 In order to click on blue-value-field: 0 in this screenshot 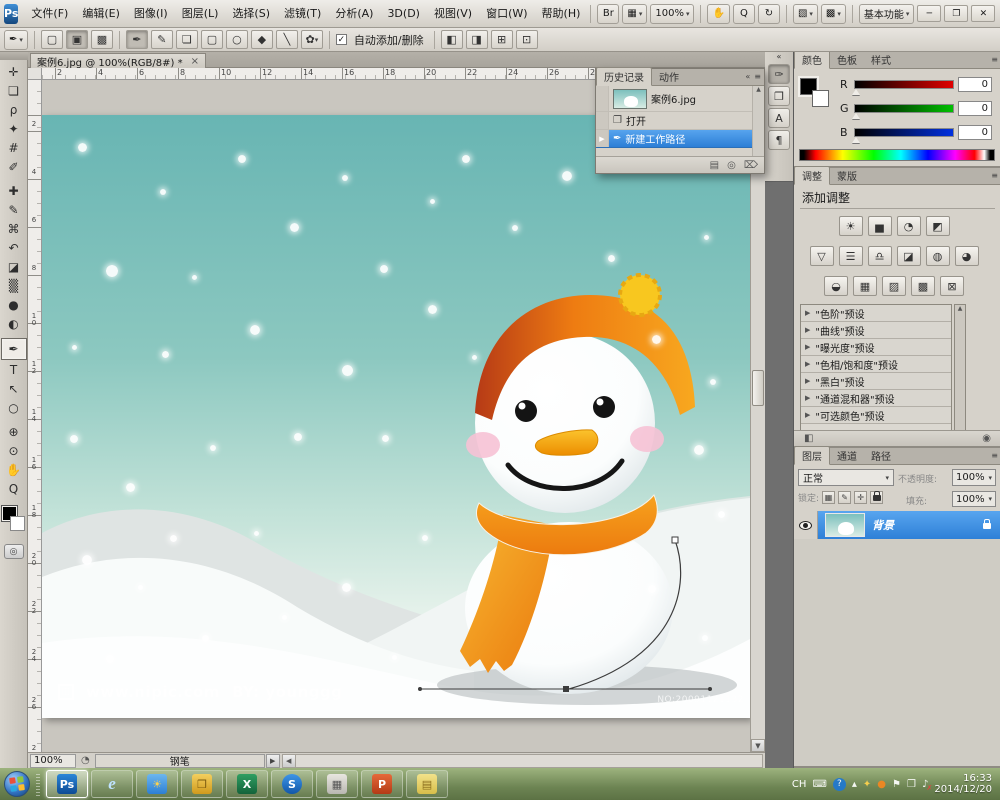, I will do `click(975, 132)`.